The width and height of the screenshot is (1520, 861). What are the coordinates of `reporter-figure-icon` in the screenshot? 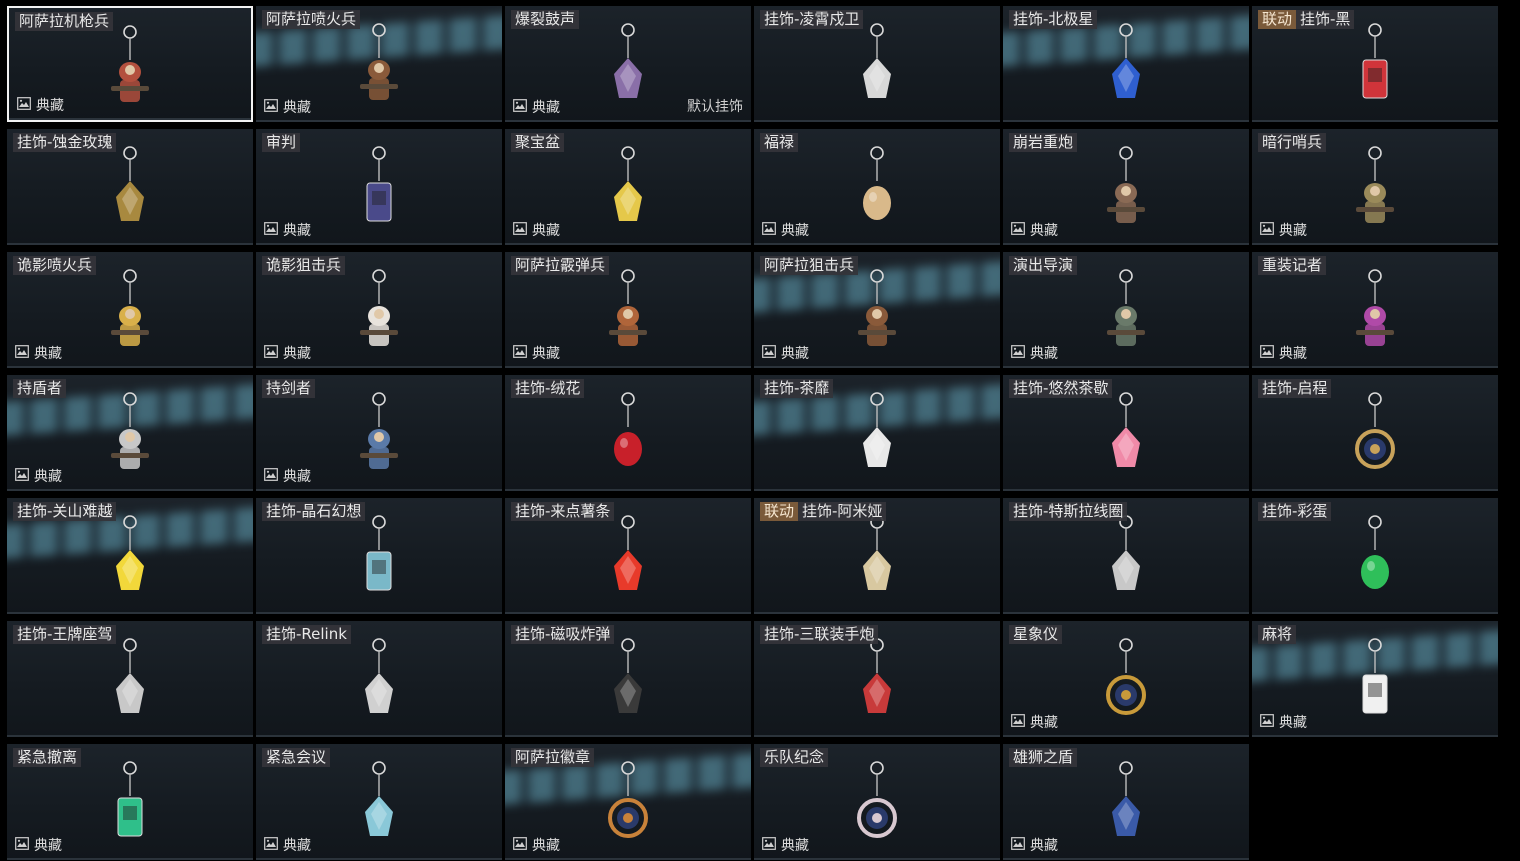 It's located at (1375, 307).